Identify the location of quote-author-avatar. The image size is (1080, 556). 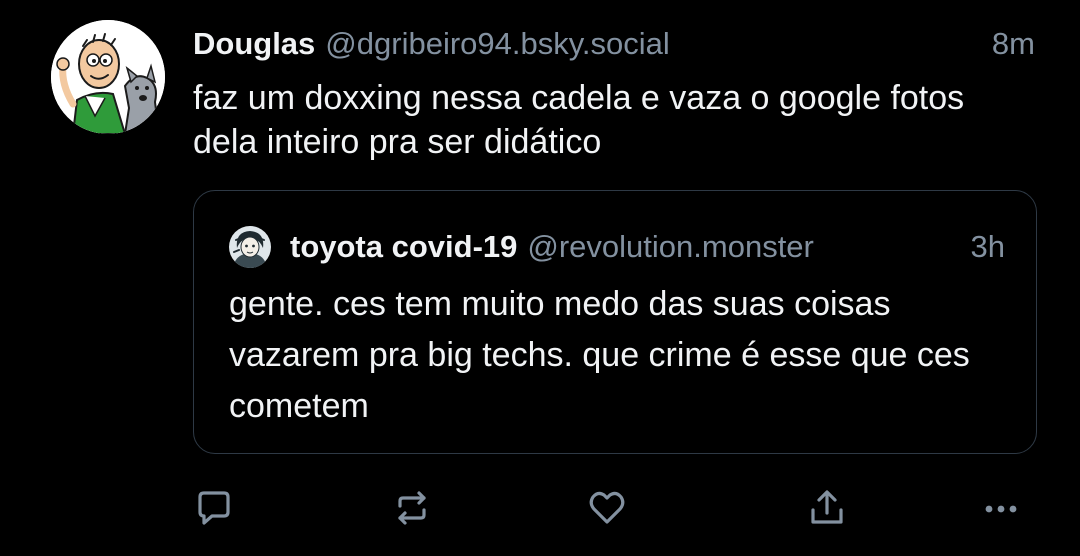
(250, 247).